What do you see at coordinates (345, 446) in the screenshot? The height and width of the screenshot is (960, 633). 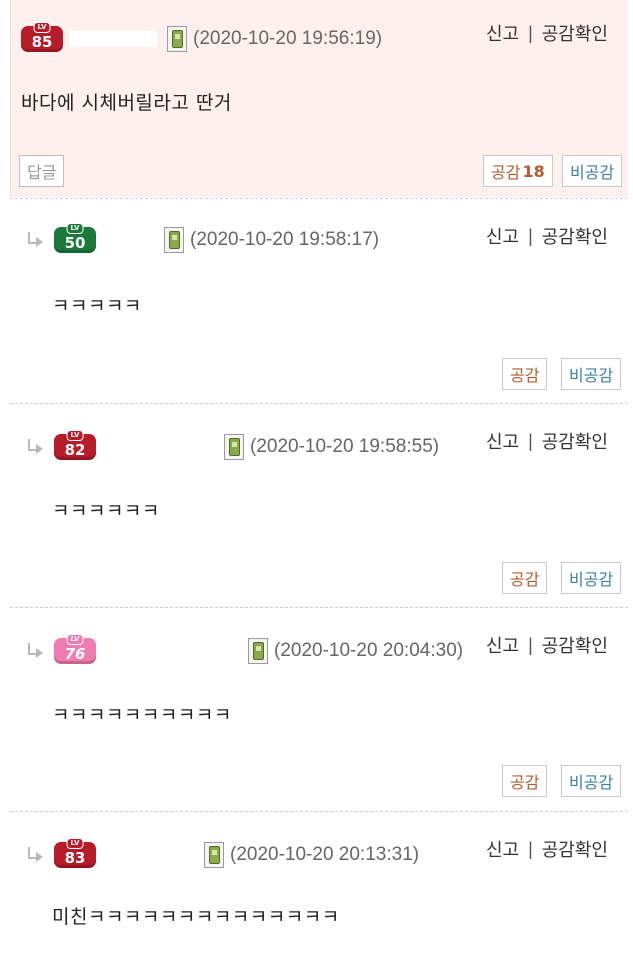 I see `timestamp: (2020-10-20 19:58:55)` at bounding box center [345, 446].